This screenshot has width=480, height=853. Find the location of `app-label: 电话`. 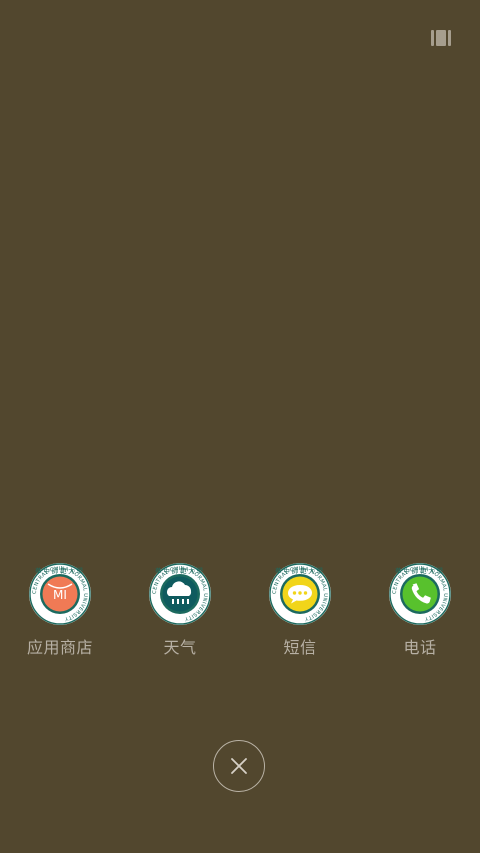

app-label: 电话 is located at coordinates (420, 647).